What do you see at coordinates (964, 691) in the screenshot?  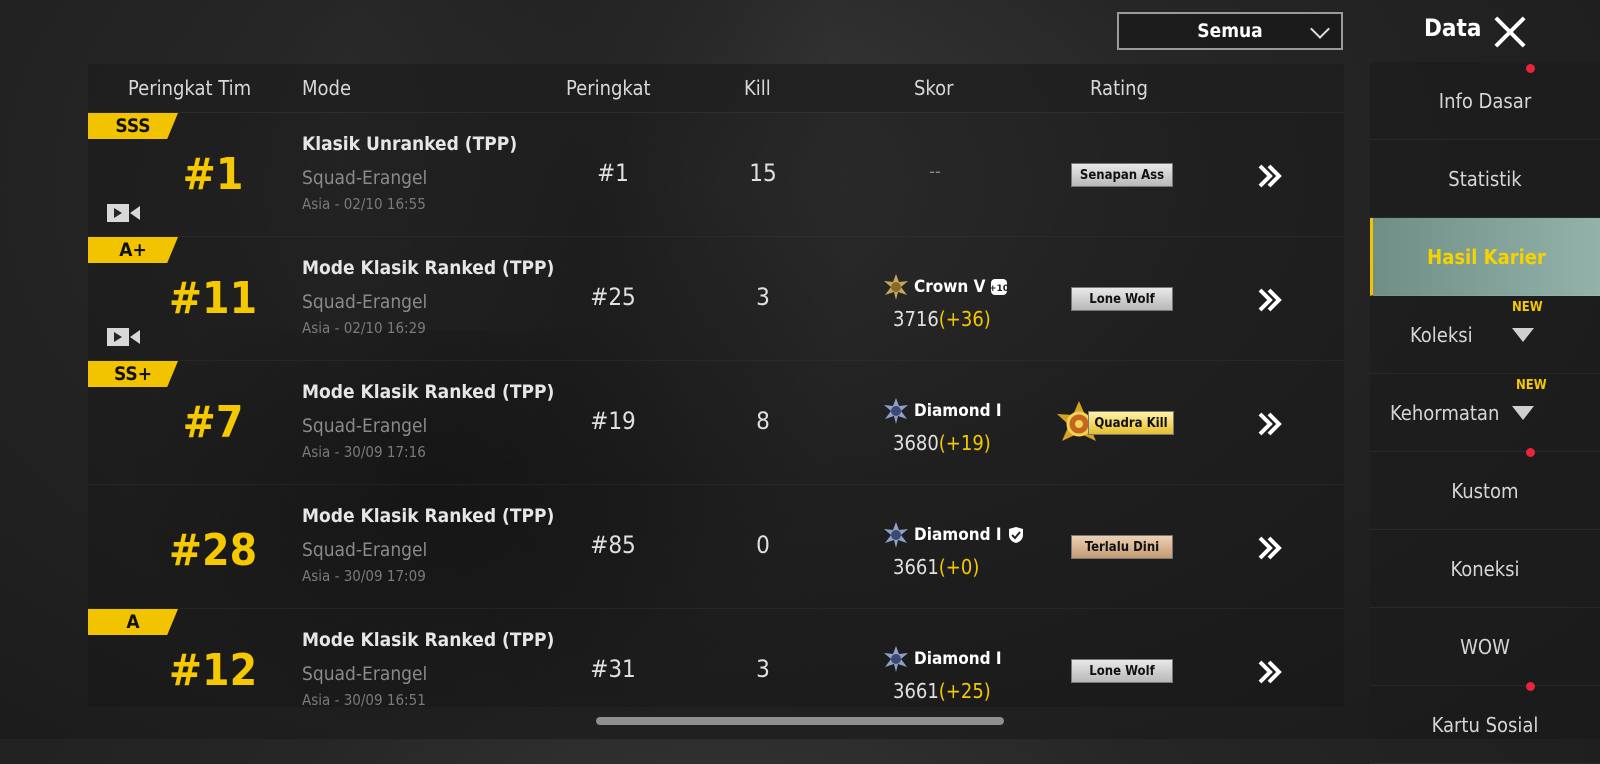 I see `score-delta: (+25)` at bounding box center [964, 691].